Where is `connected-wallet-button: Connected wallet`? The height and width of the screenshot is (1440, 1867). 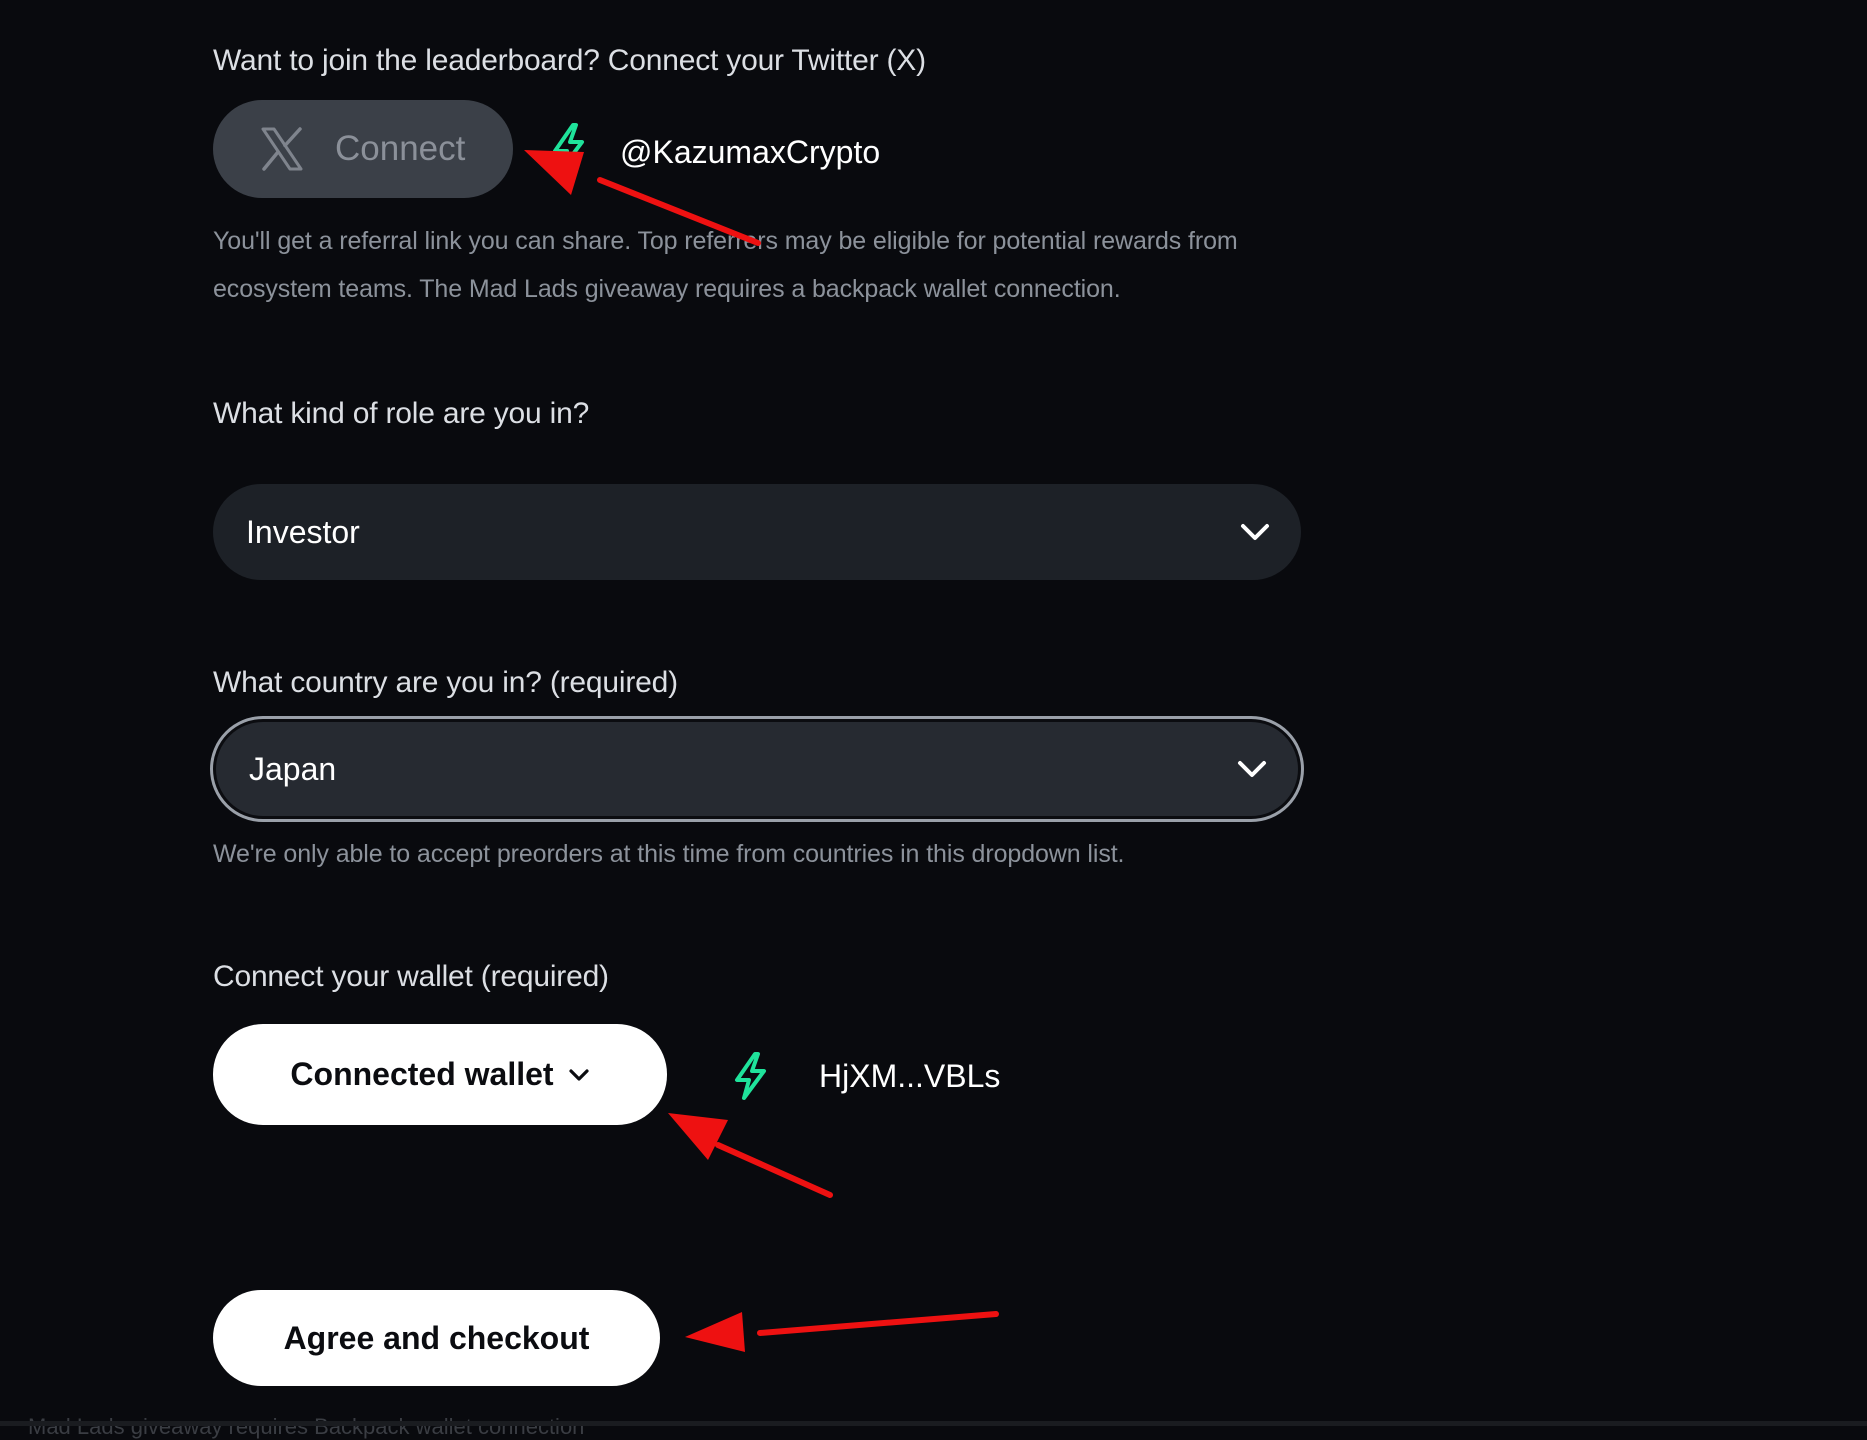
connected-wallet-button: Connected wallet is located at coordinates (440, 1074).